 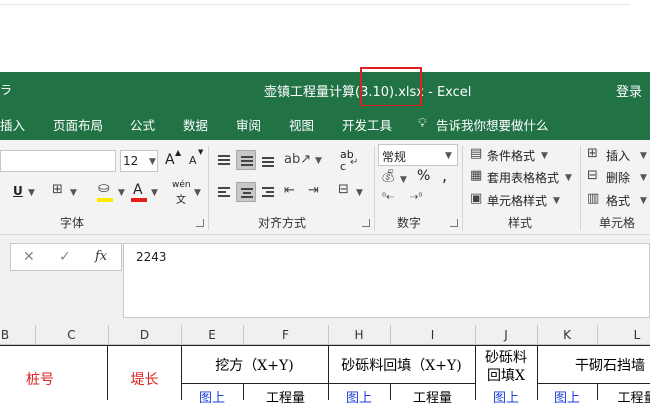 What do you see at coordinates (5, 335) in the screenshot?
I see `col-header-b: B` at bounding box center [5, 335].